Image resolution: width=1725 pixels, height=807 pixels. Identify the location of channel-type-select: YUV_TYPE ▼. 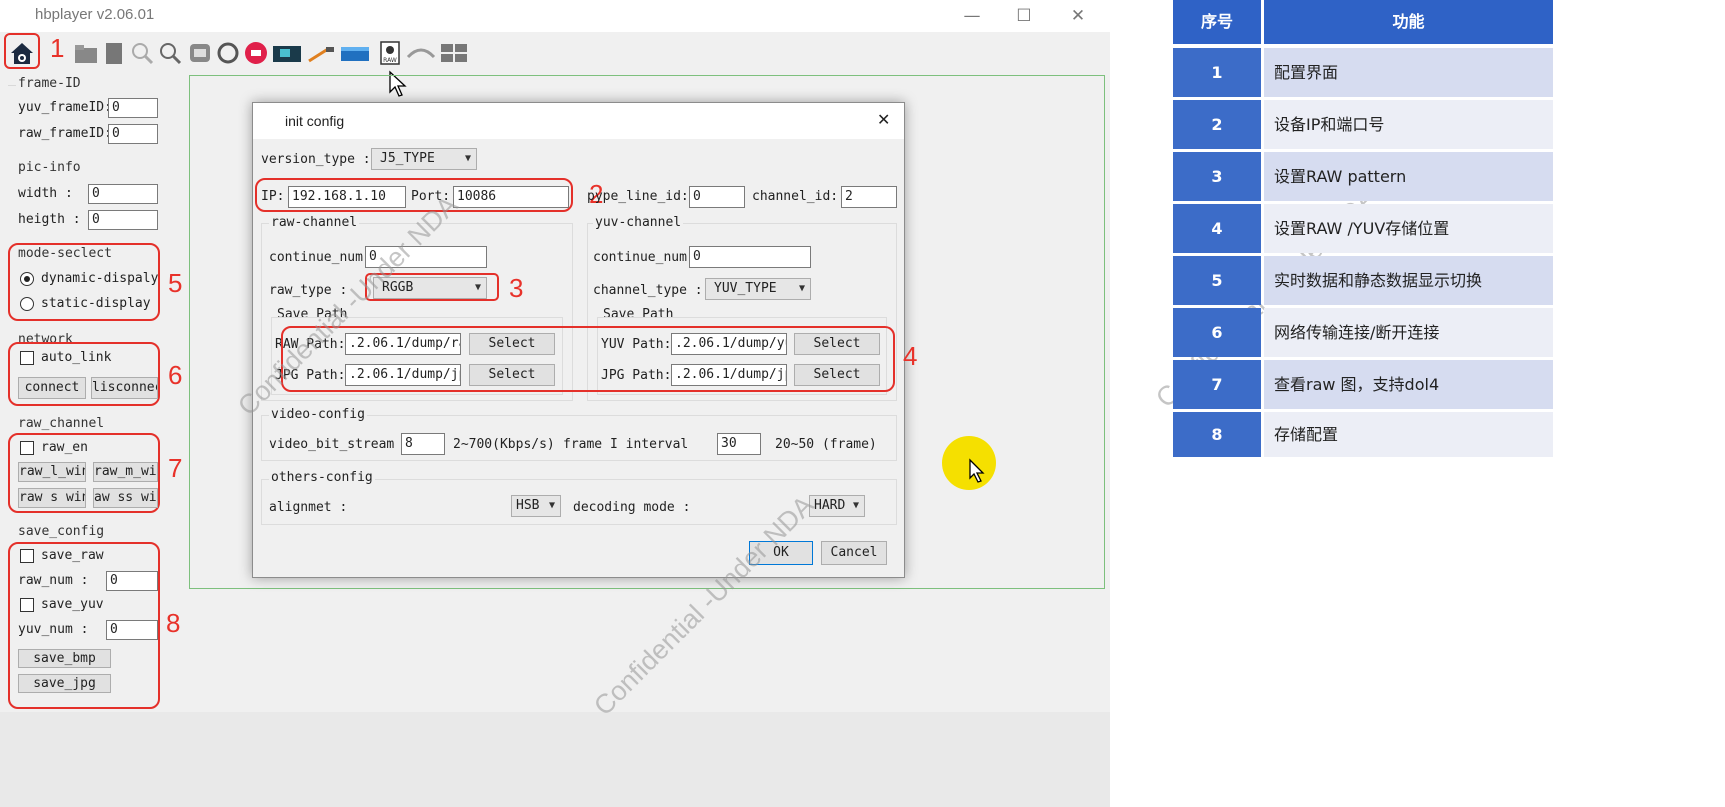
(758, 289).